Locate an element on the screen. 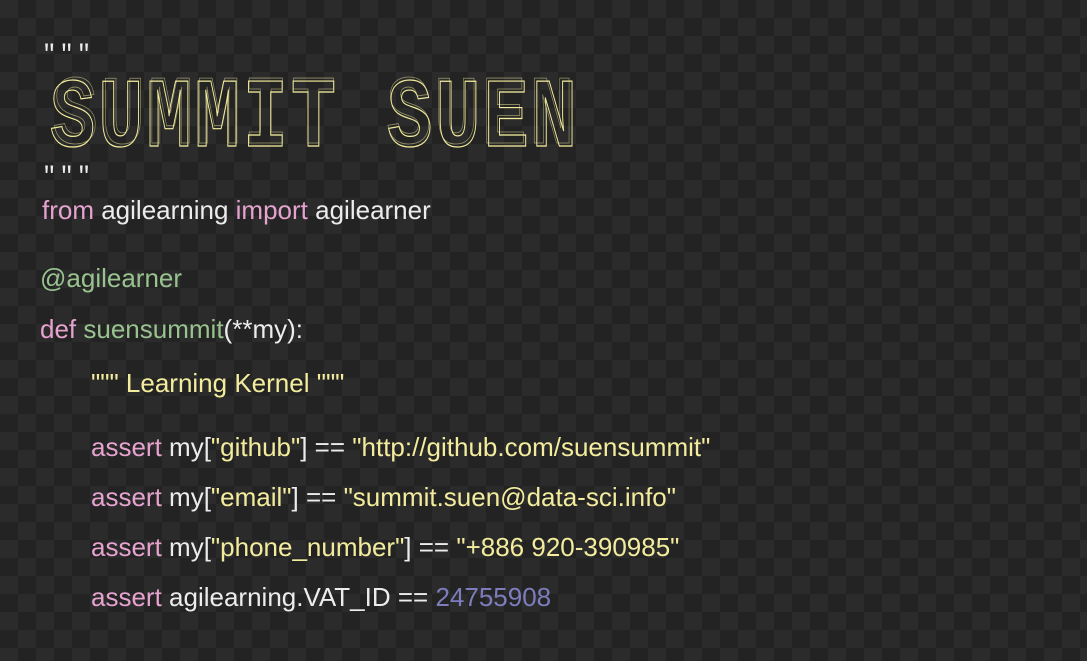  keyword-def: def is located at coordinates (58, 329).